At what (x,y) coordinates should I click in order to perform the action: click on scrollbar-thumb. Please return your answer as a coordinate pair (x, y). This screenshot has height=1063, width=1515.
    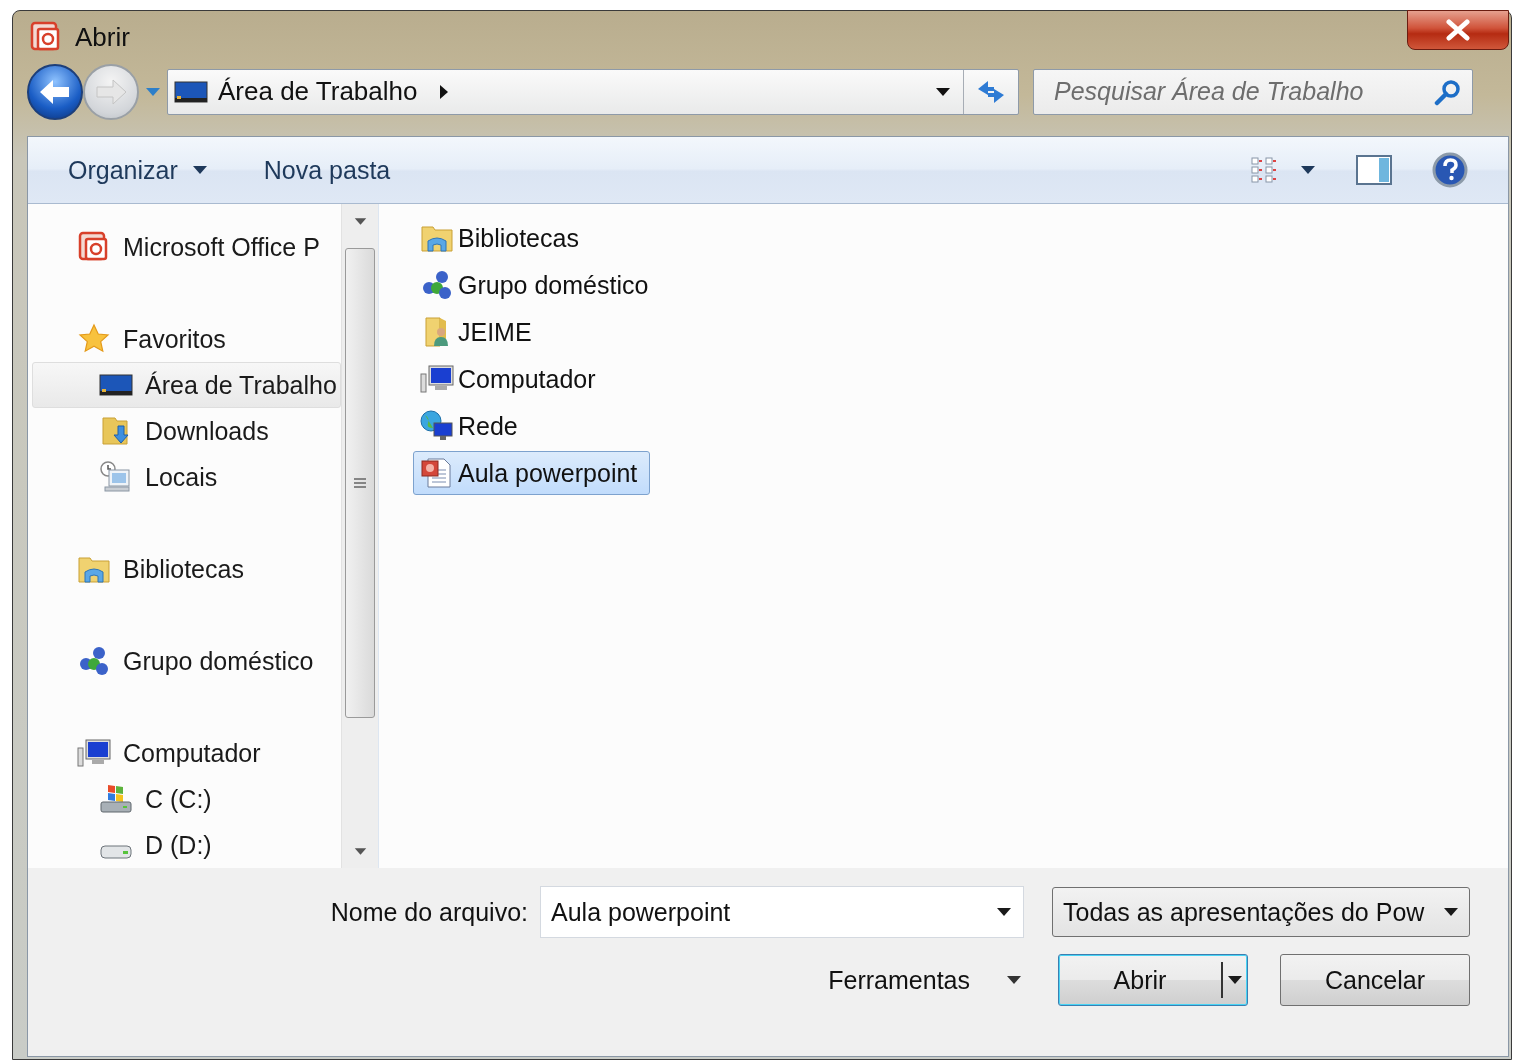
    Looking at the image, I should click on (360, 483).